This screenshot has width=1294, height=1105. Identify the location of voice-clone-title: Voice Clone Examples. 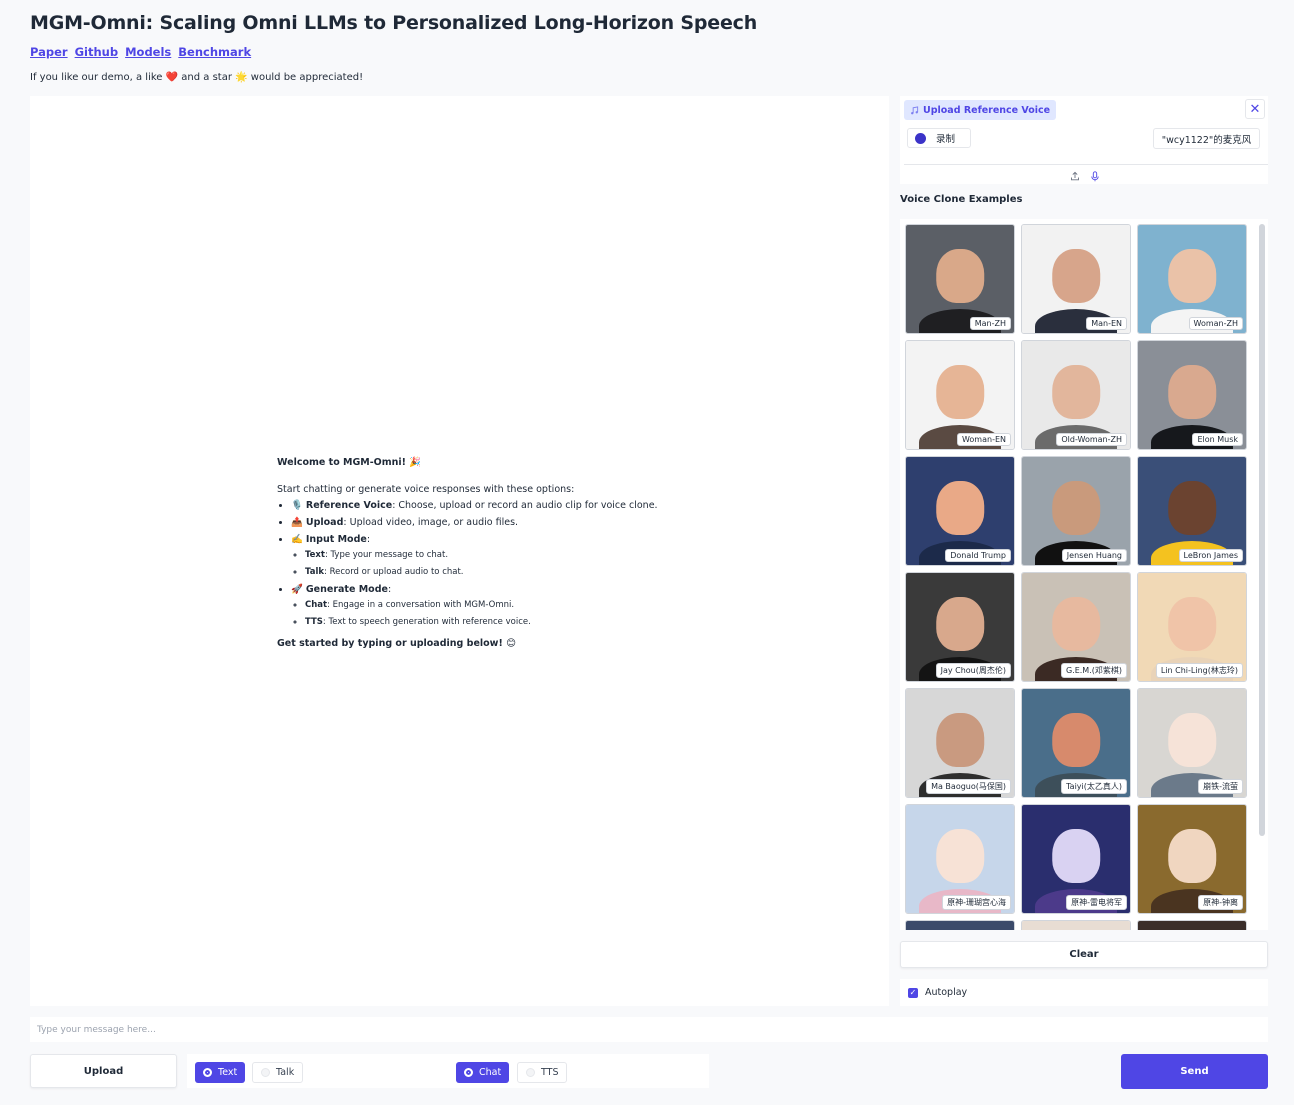
(961, 199).